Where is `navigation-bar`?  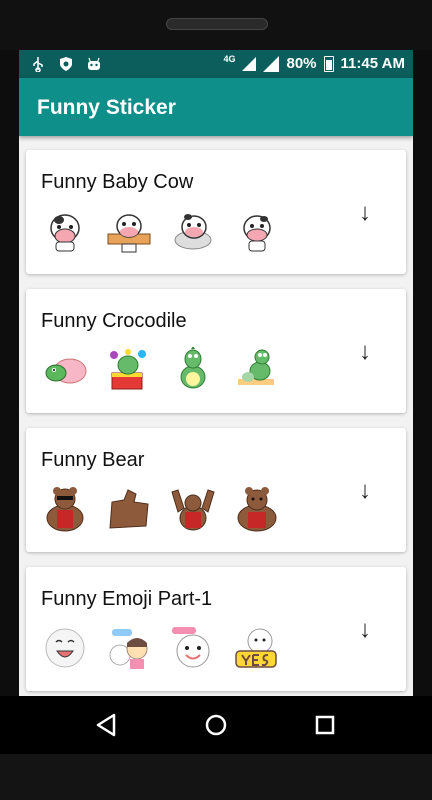 navigation-bar is located at coordinates (216, 725).